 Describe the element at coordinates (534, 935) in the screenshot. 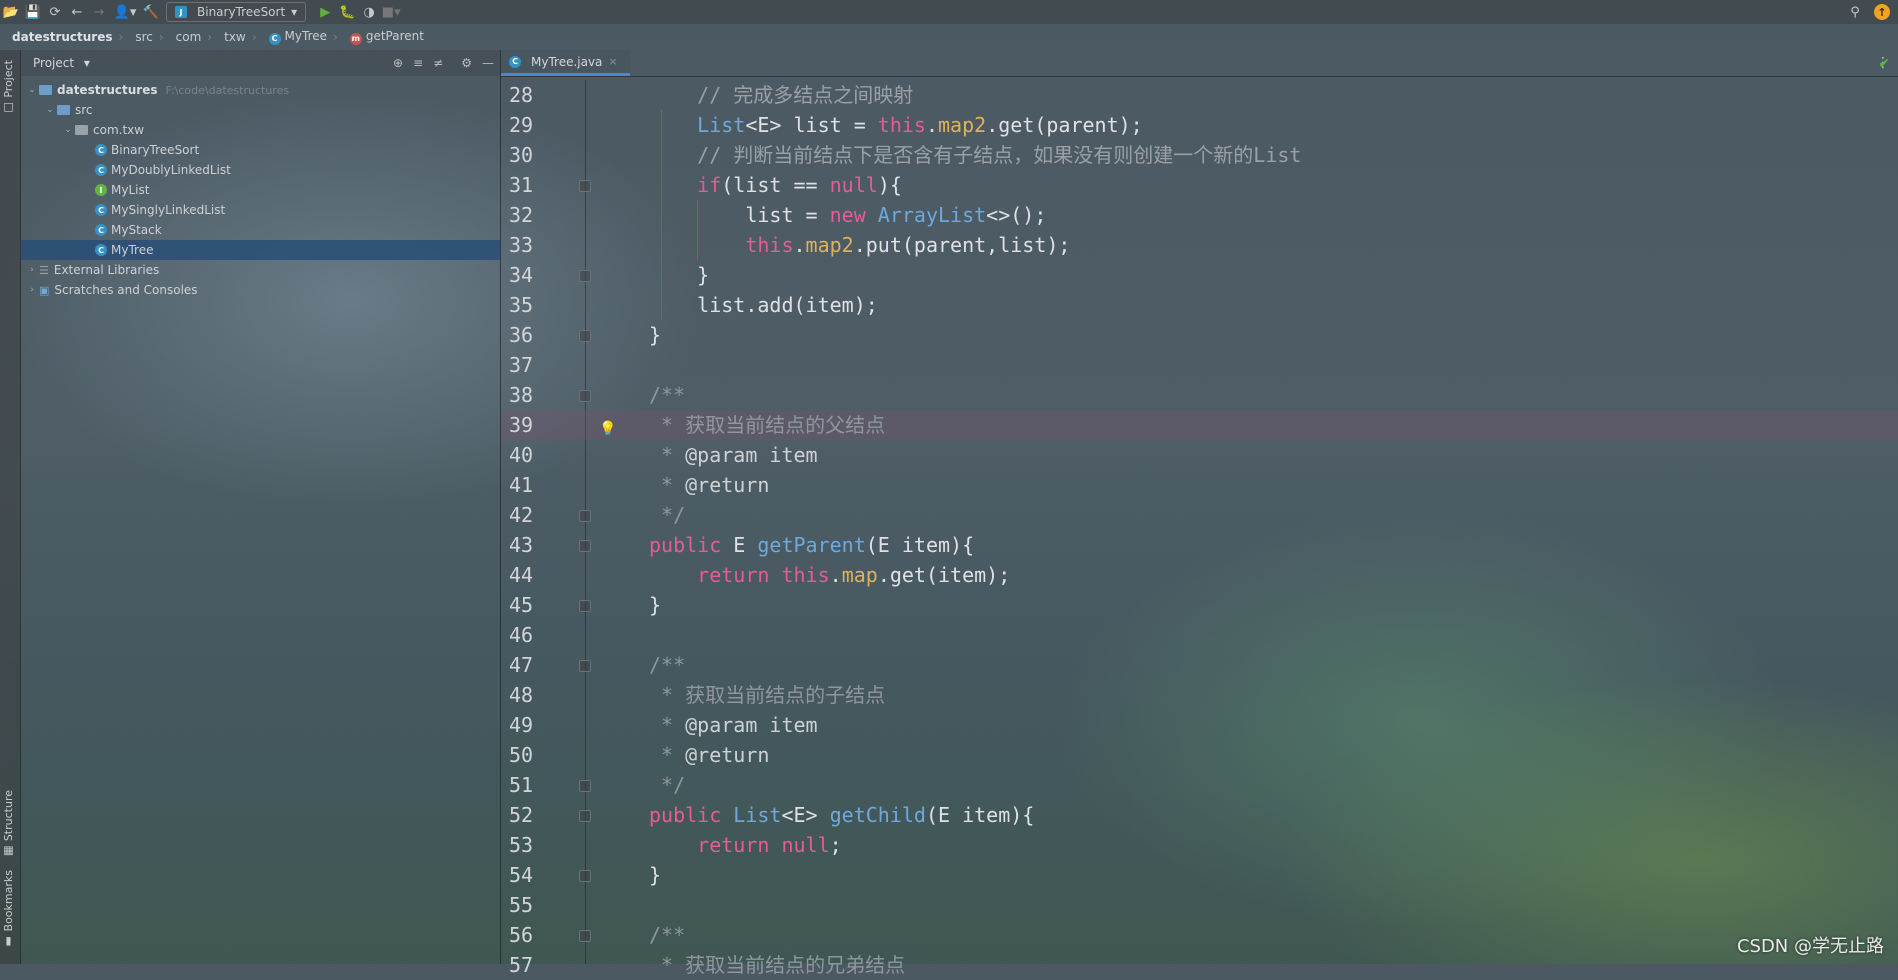

I see `line-number: 56` at that location.